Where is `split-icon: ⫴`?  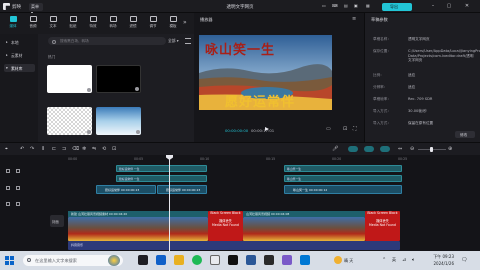
split-icon: ⫴ is located at coordinates (43, 149).